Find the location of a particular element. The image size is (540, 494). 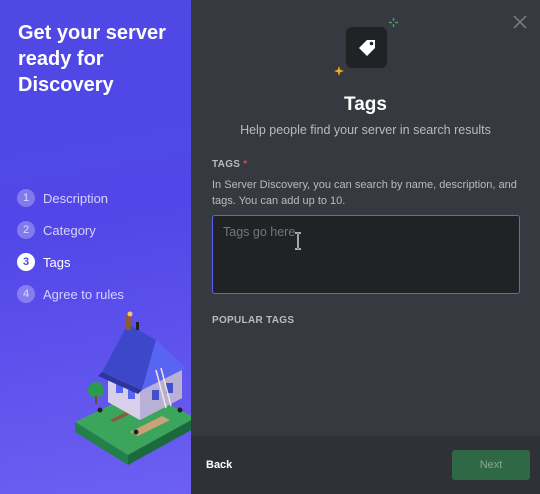

required-marker: * is located at coordinates (245, 164).